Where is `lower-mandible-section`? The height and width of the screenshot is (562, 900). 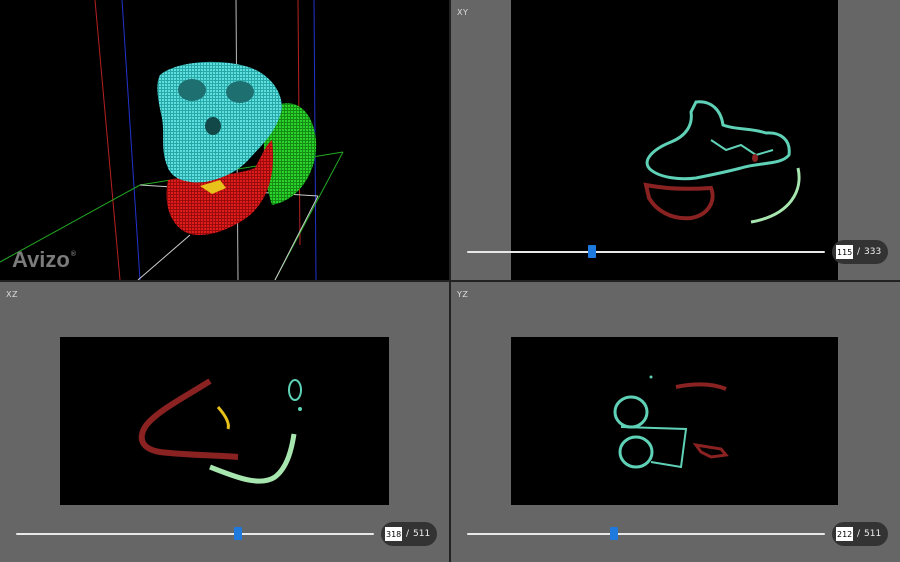 lower-mandible-section is located at coordinates (710, 450).